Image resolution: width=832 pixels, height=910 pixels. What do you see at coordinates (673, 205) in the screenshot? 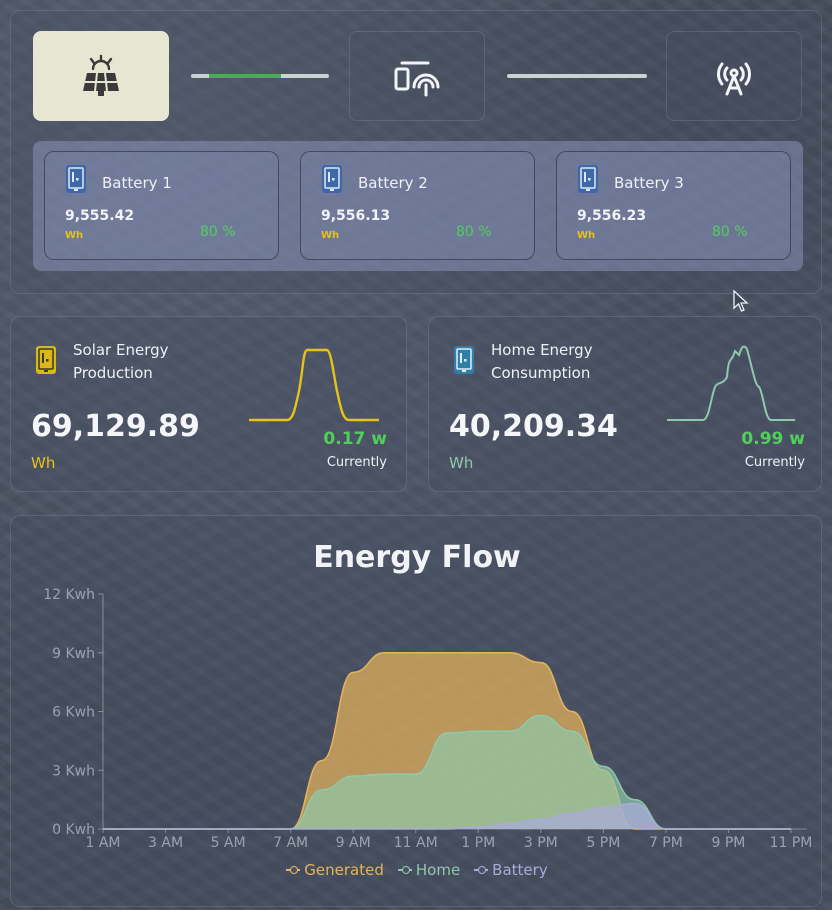
I see `battery-card-3: Battery 3 9,556.23 Wh 80 %` at bounding box center [673, 205].